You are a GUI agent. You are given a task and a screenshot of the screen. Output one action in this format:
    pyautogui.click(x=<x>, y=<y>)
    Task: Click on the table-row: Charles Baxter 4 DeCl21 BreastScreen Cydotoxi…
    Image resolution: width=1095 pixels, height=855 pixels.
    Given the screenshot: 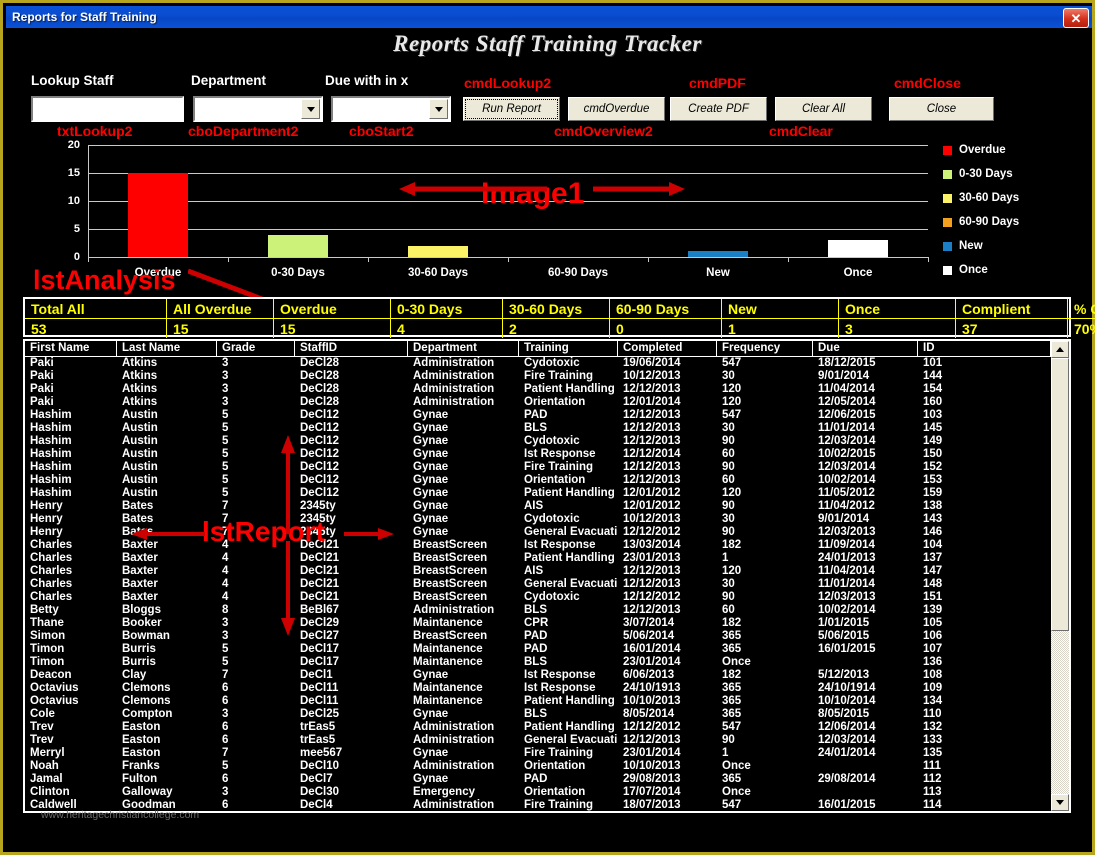 What is the action you would take?
    pyautogui.click(x=538, y=597)
    